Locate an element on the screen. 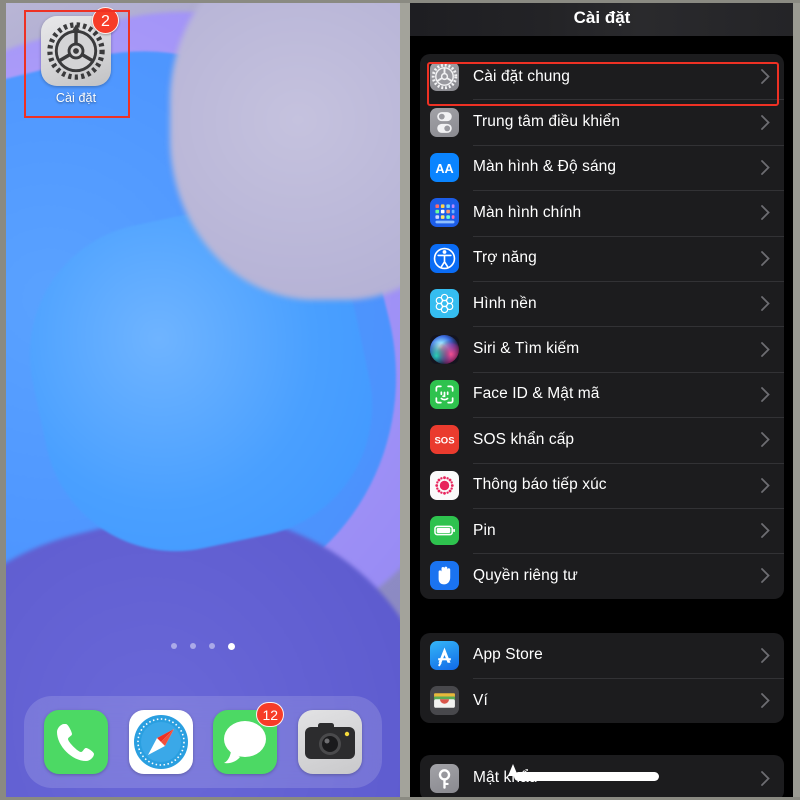 This screenshot has width=800, height=800. settings-row-app-store: App Store is located at coordinates (602, 655).